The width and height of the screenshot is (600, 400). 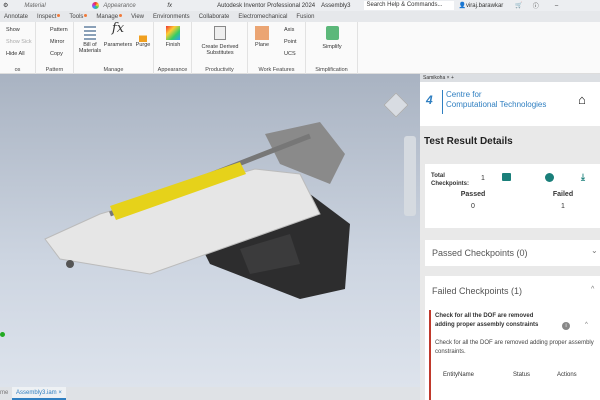 What do you see at coordinates (220, 41) in the screenshot?
I see `create-derived-substitutes-button: Create Derived Substitutes` at bounding box center [220, 41].